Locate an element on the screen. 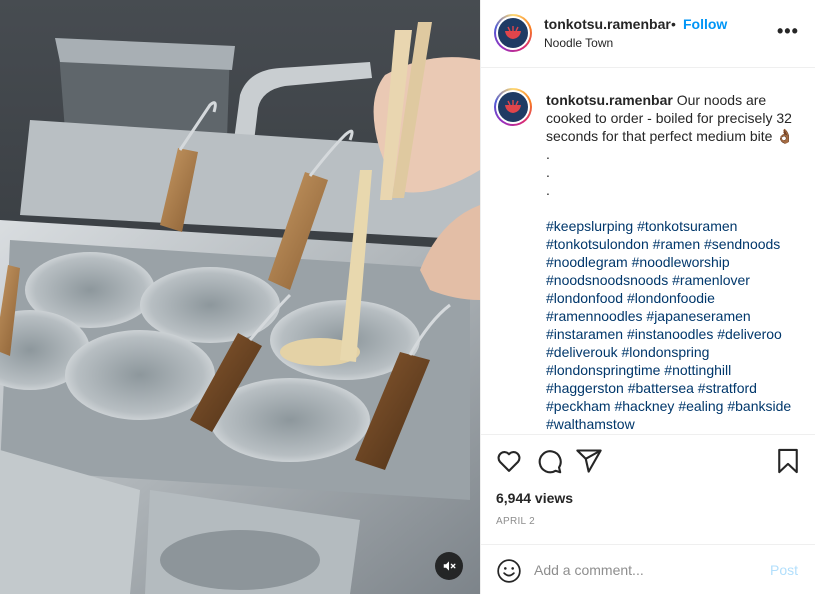  heart-icon is located at coordinates (509, 461).